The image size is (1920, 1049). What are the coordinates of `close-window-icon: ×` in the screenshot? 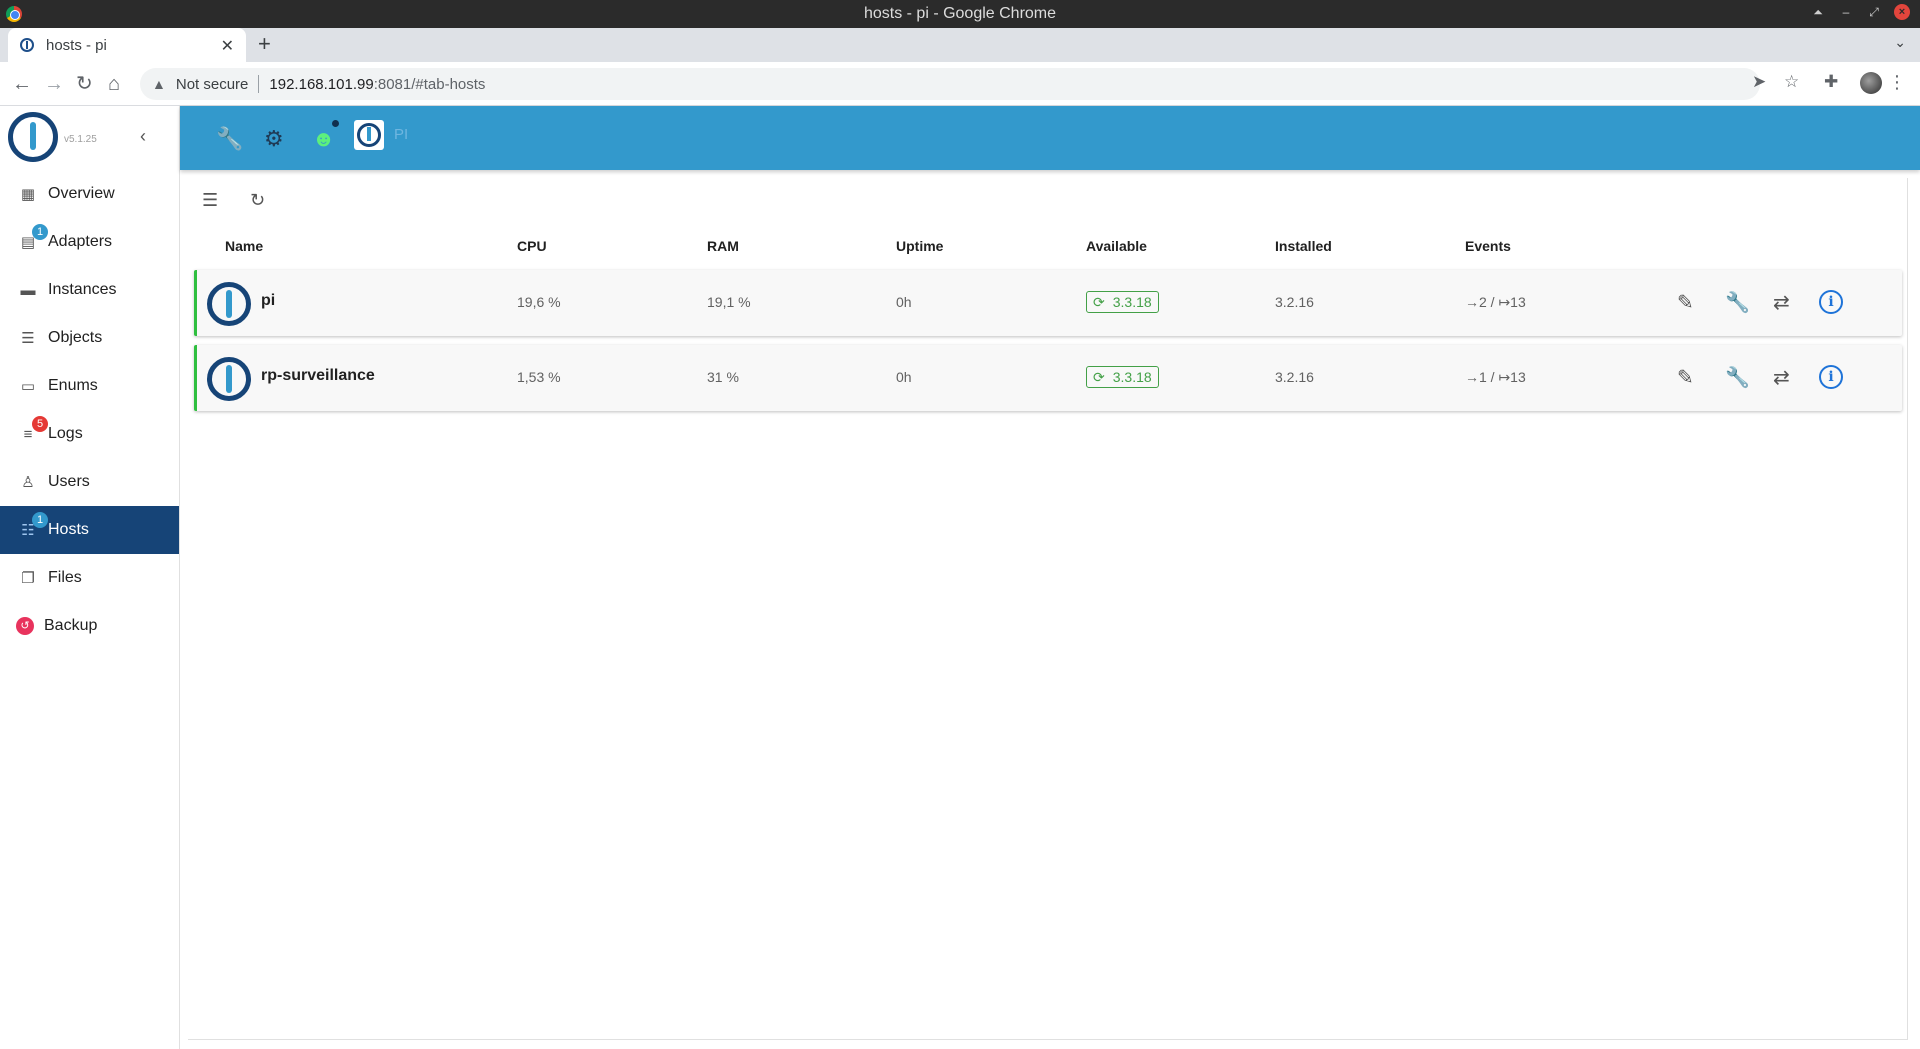 It's located at (1902, 12).